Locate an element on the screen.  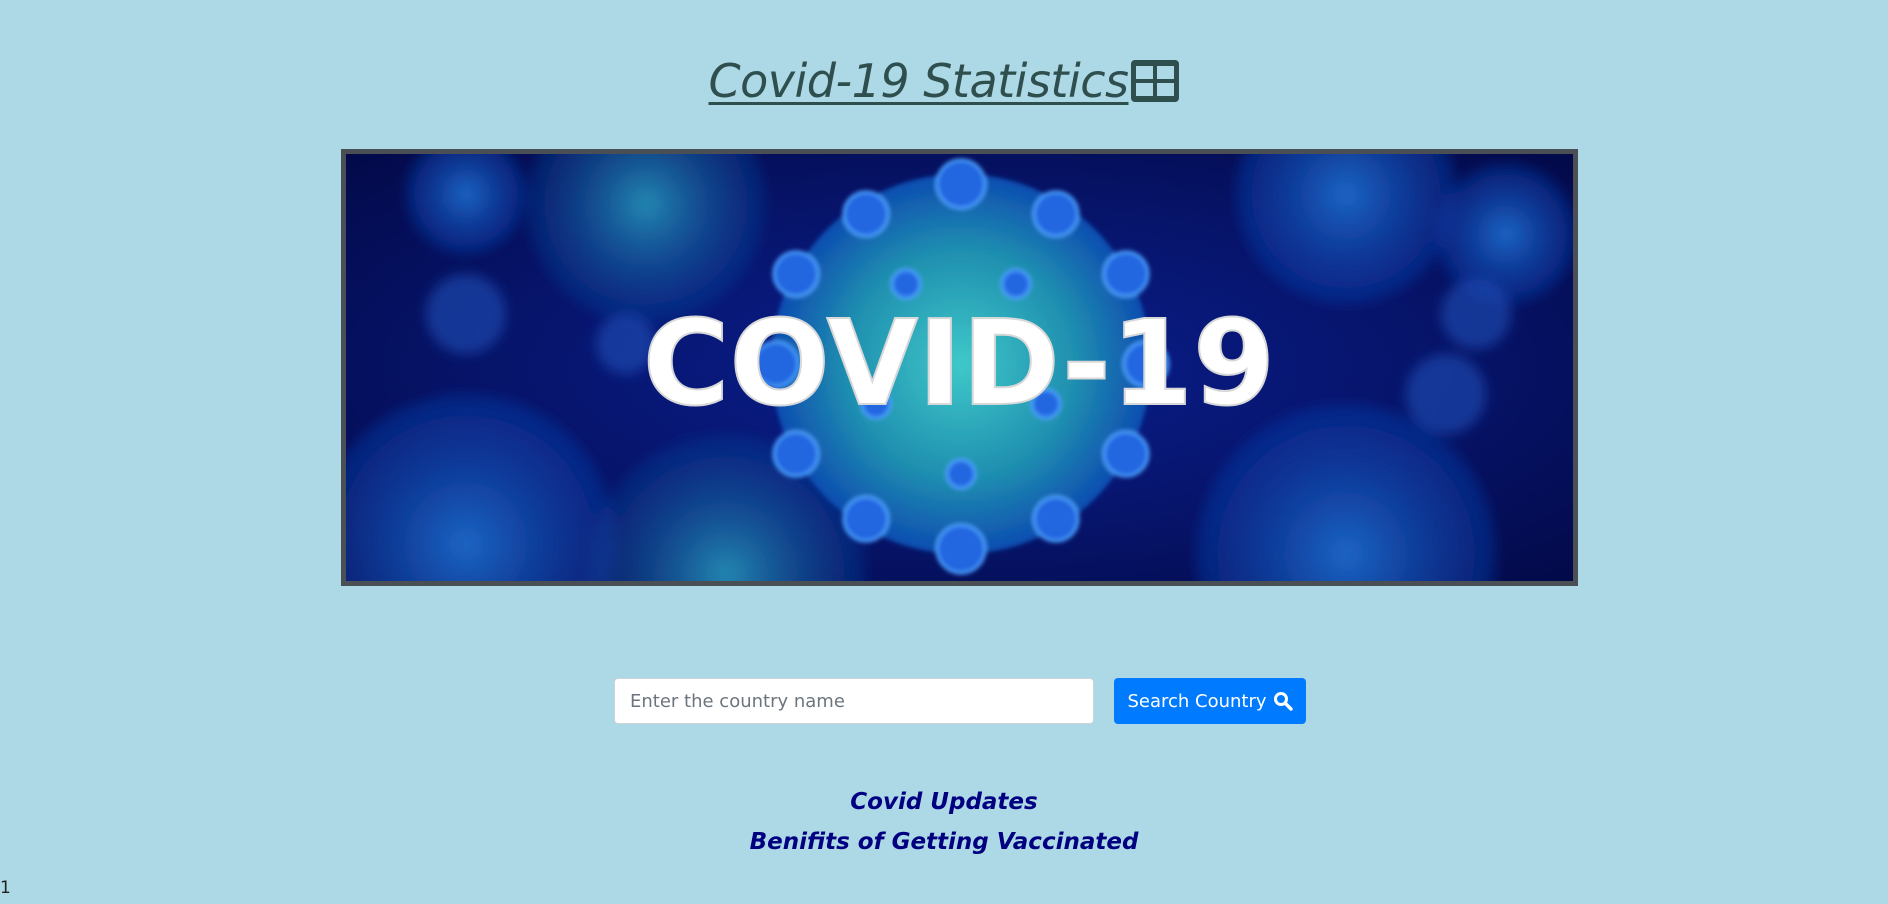
header: Covid-19 Statistics is located at coordinates (944, 83).